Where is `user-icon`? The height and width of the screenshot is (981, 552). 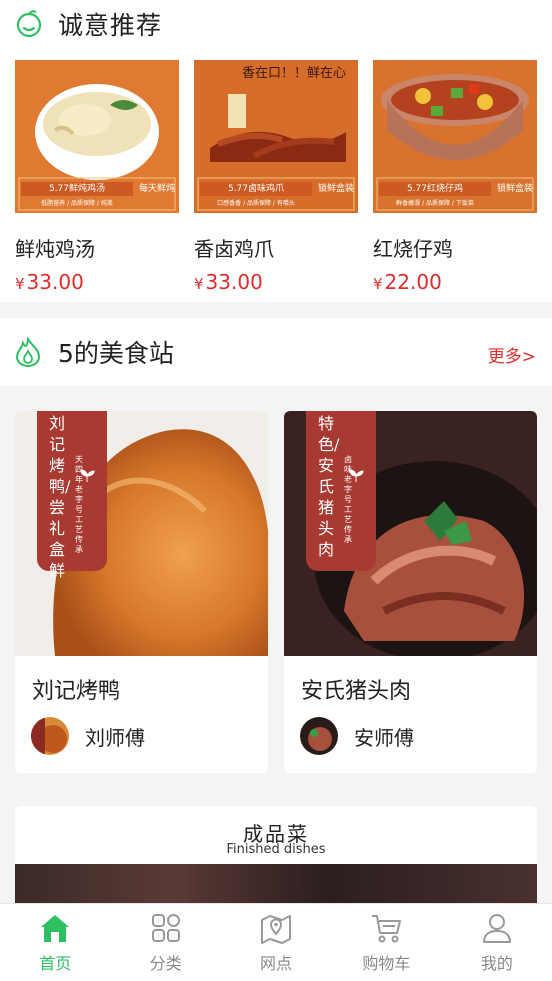
user-icon is located at coordinates (496, 928).